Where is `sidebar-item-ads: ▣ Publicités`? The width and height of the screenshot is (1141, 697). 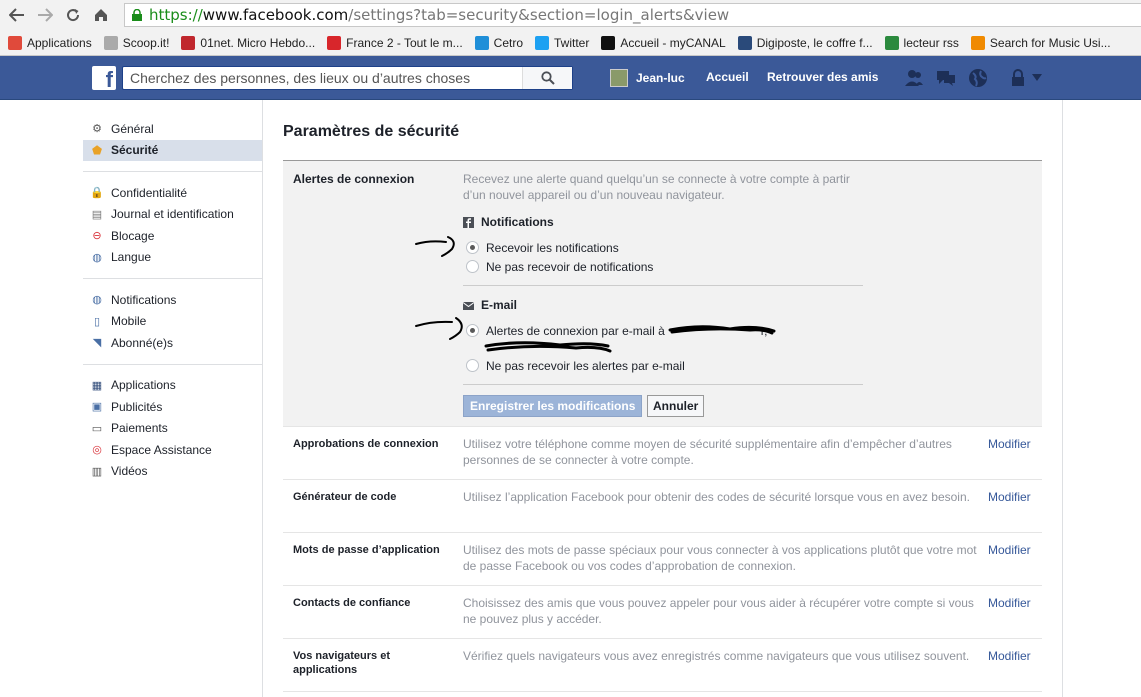 sidebar-item-ads: ▣ Publicités is located at coordinates (172, 407).